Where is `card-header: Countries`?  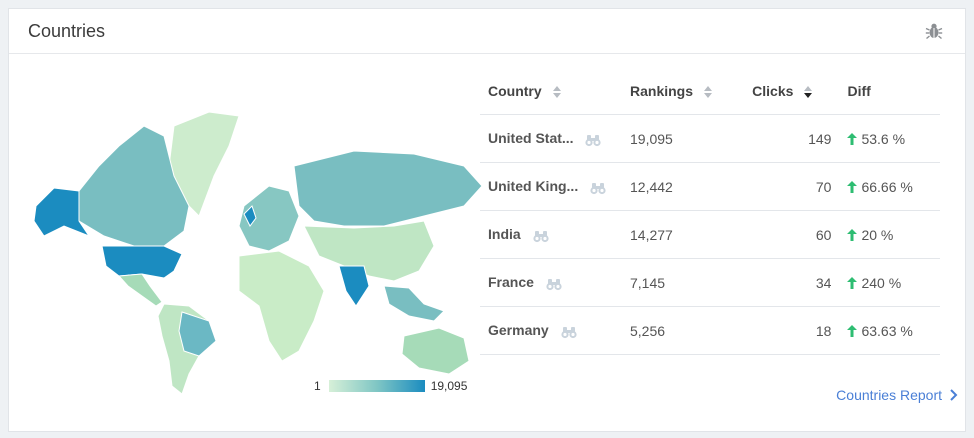 card-header: Countries is located at coordinates (487, 31).